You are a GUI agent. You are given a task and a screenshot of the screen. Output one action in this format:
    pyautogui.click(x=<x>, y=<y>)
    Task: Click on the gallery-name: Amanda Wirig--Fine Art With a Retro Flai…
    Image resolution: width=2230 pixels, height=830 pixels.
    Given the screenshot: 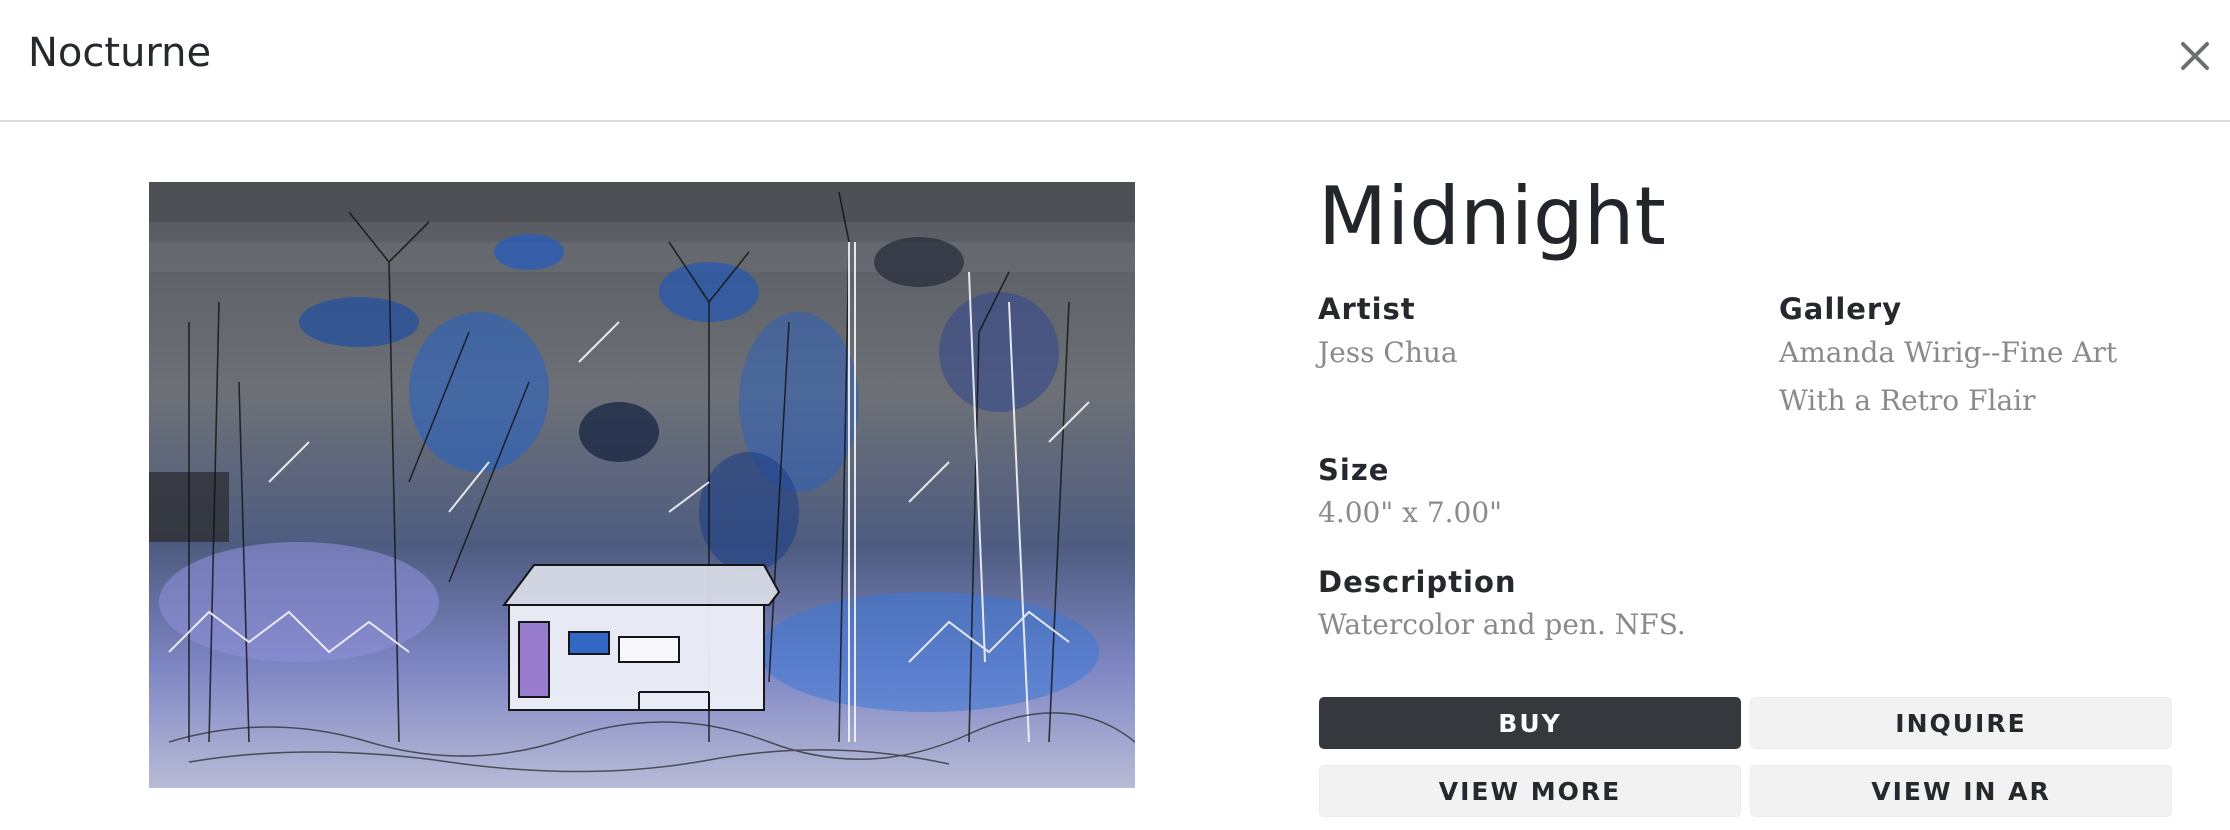 What is the action you would take?
    pyautogui.click(x=1984, y=377)
    